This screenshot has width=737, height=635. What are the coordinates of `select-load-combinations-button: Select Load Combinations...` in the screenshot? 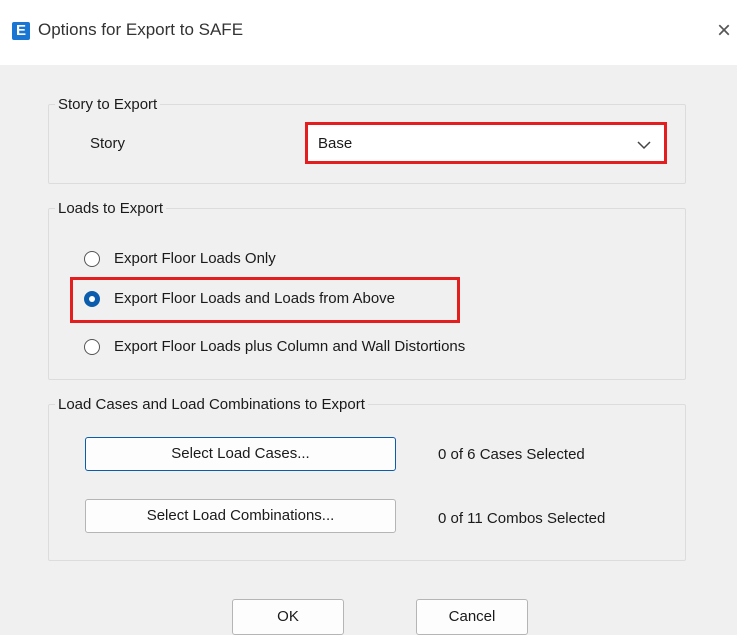 It's located at (240, 516).